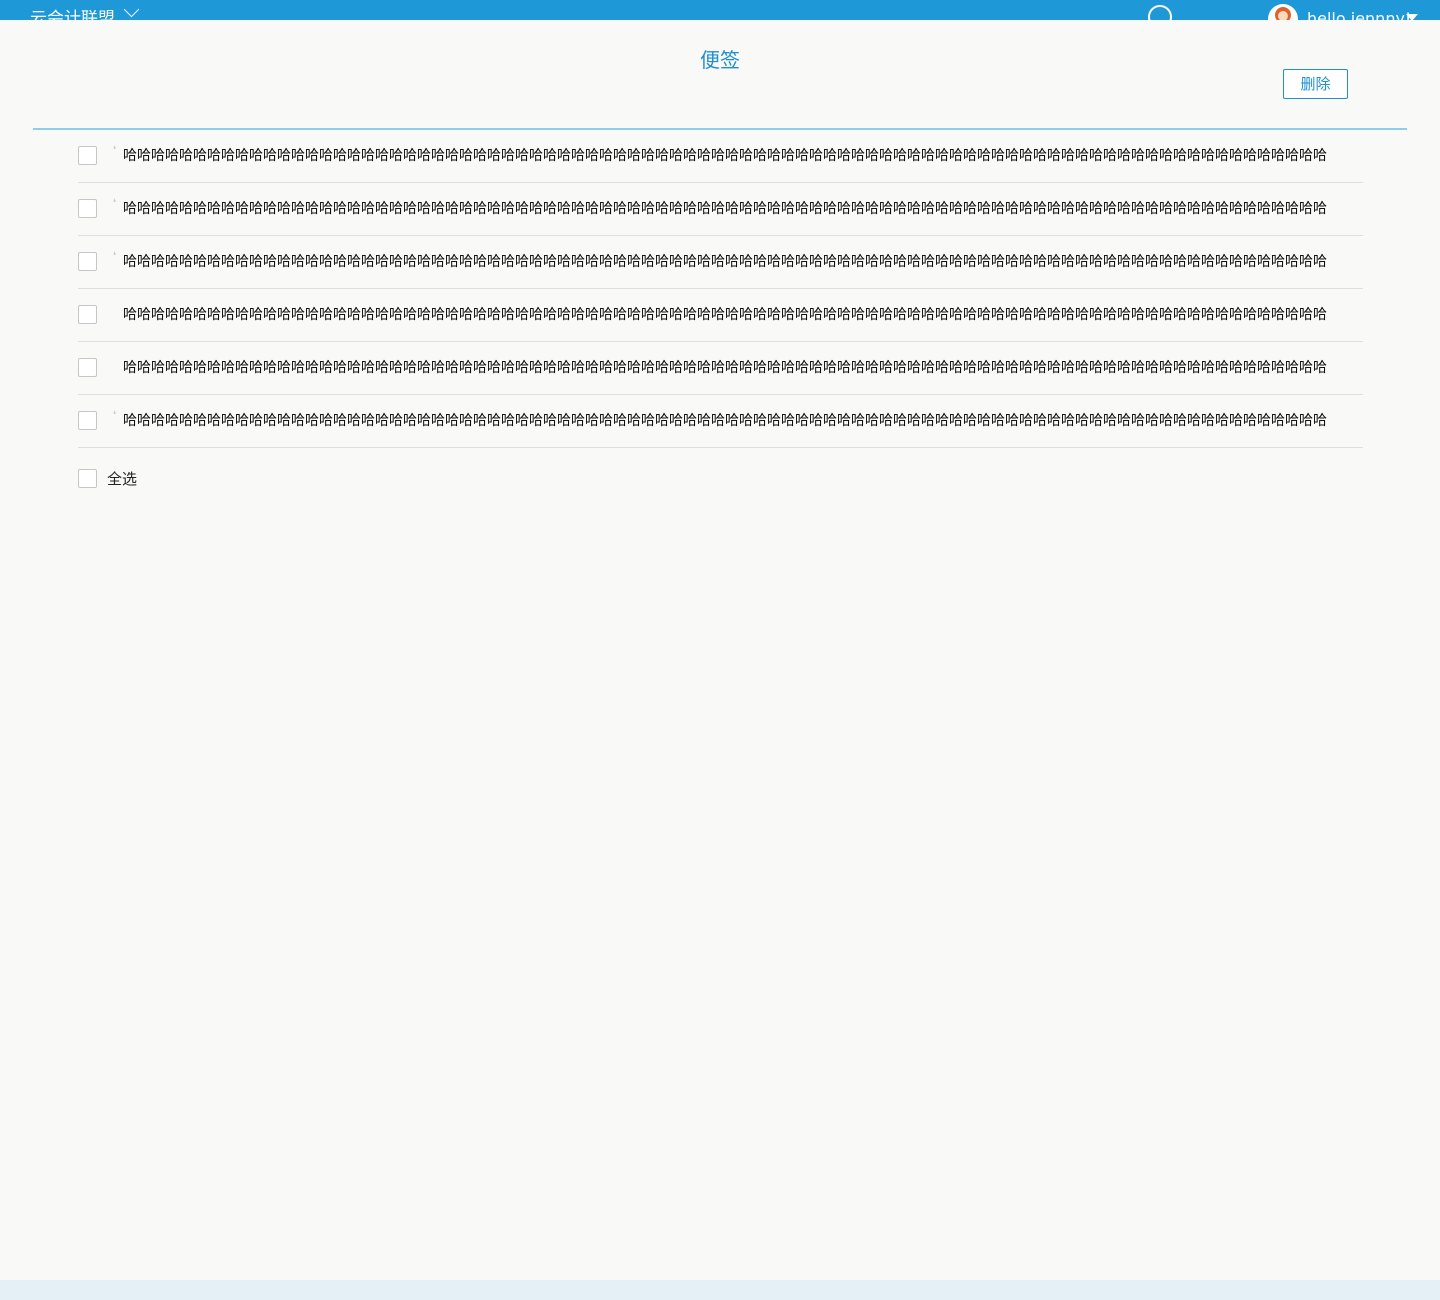 This screenshot has width=1440, height=1300. What do you see at coordinates (1359, 14) in the screenshot?
I see `username-label: hello,jennny!` at bounding box center [1359, 14].